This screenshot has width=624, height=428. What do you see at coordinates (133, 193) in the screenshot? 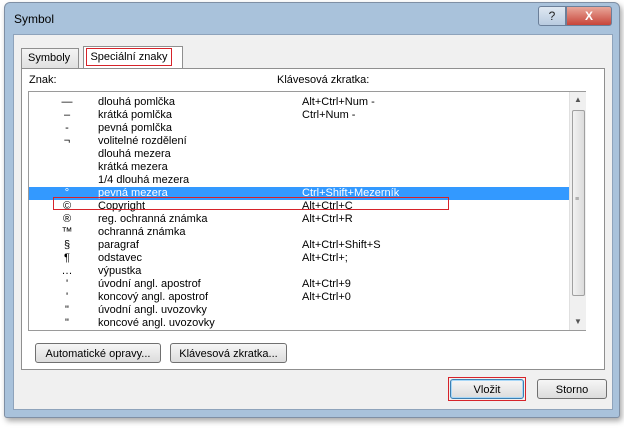
I see `character-name: pevná mezera` at bounding box center [133, 193].